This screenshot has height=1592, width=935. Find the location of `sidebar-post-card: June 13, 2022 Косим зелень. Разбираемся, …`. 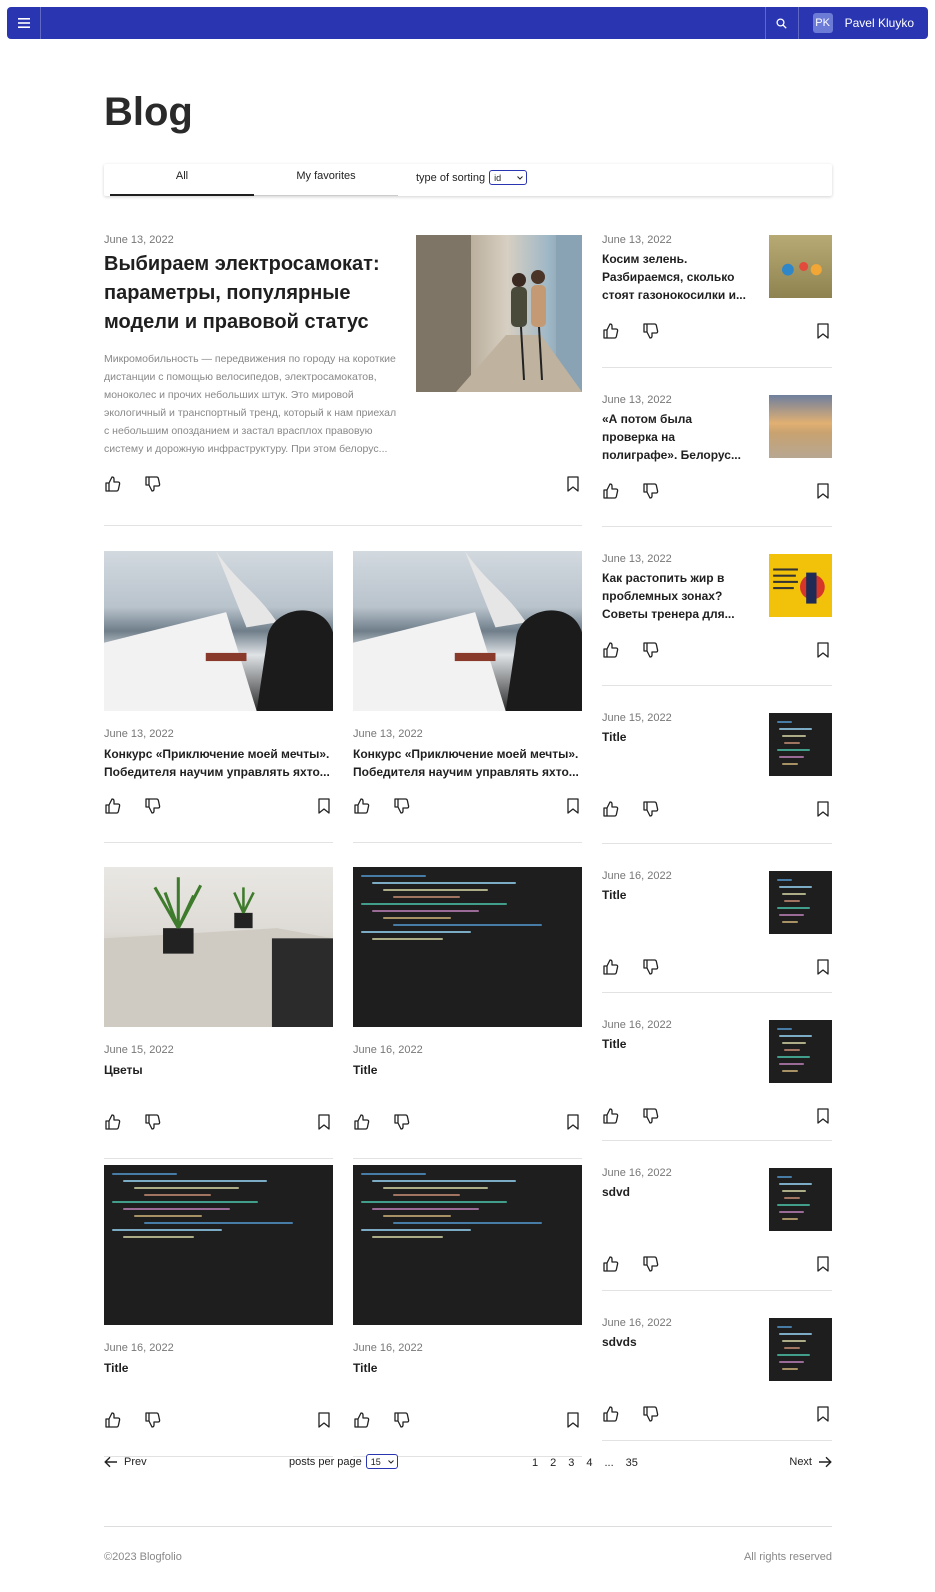

sidebar-post-card: June 13, 2022 Косим зелень. Разбираемся, … is located at coordinates (717, 300).